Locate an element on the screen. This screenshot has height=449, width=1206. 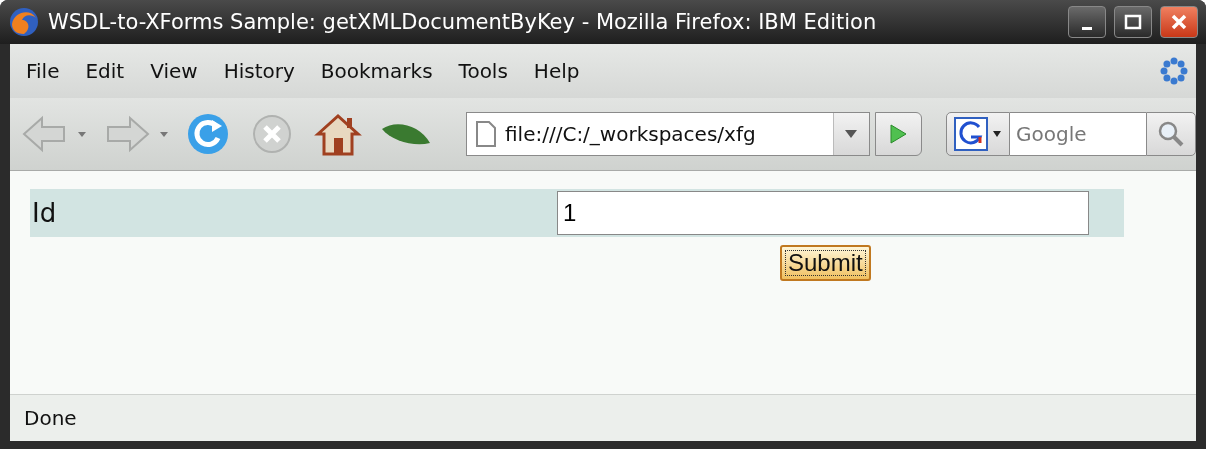
maximize-button is located at coordinates (1133, 22).